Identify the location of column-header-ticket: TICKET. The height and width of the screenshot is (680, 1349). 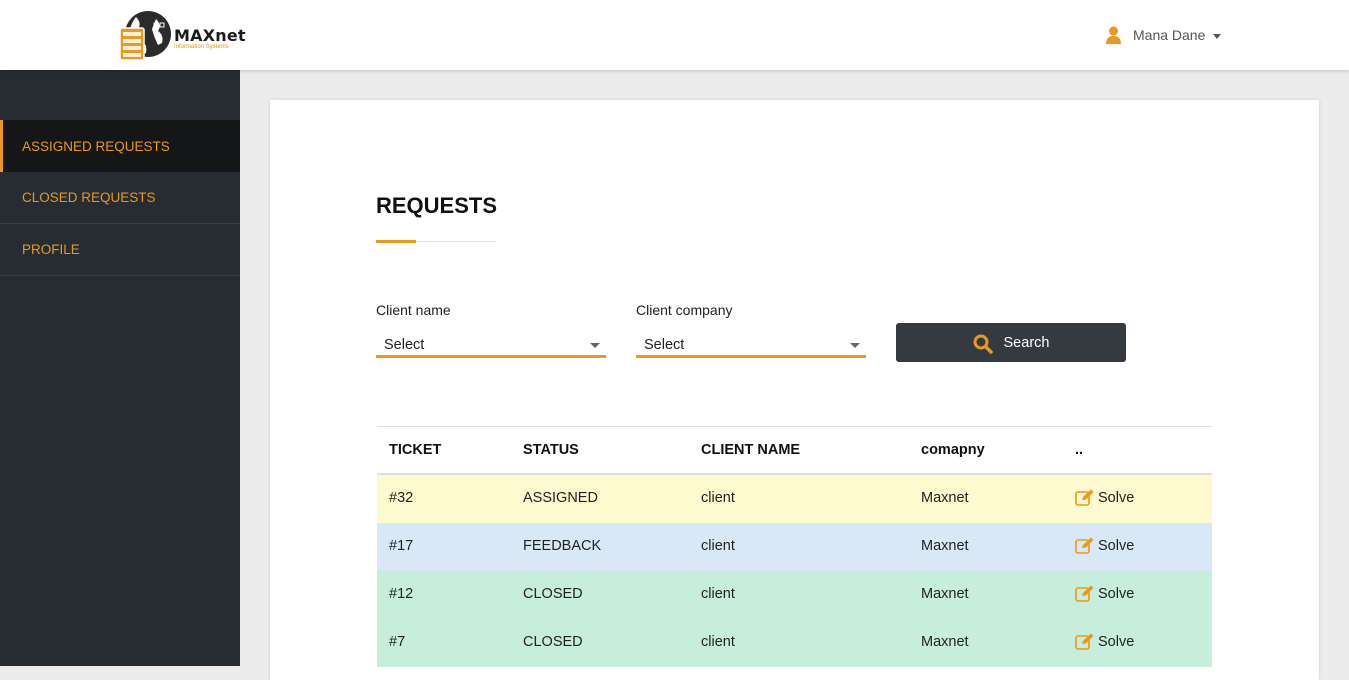
(415, 450).